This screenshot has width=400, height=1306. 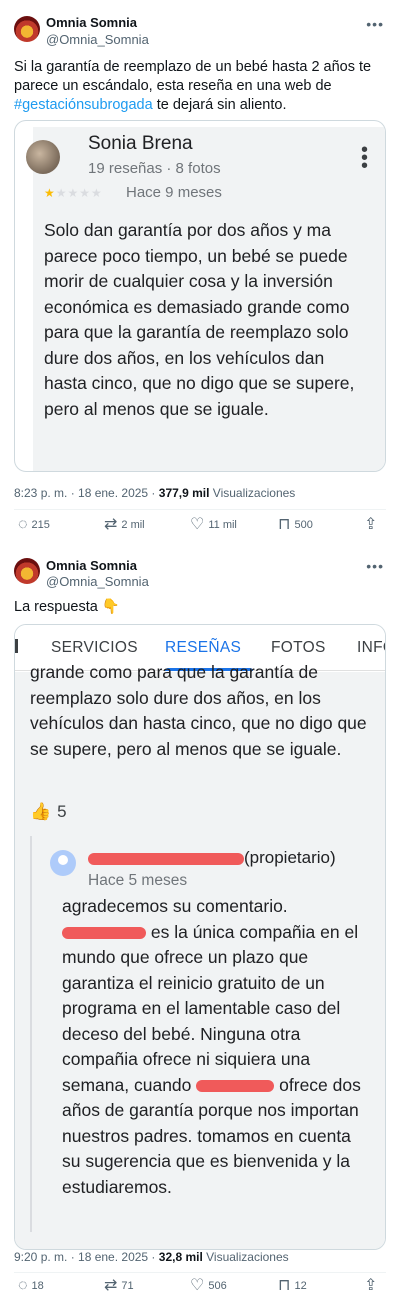 I want to click on bookmark-count: 12, so click(x=300, y=1286).